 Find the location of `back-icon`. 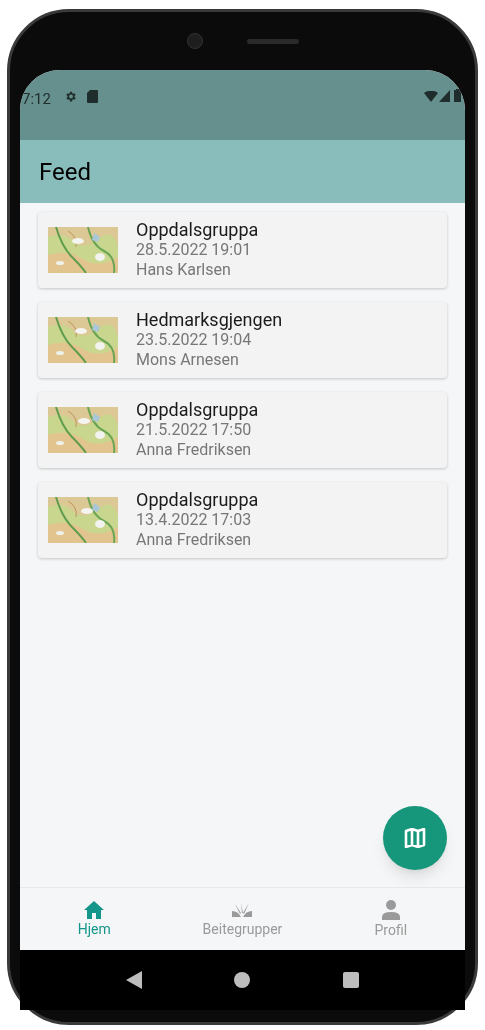

back-icon is located at coordinates (134, 980).